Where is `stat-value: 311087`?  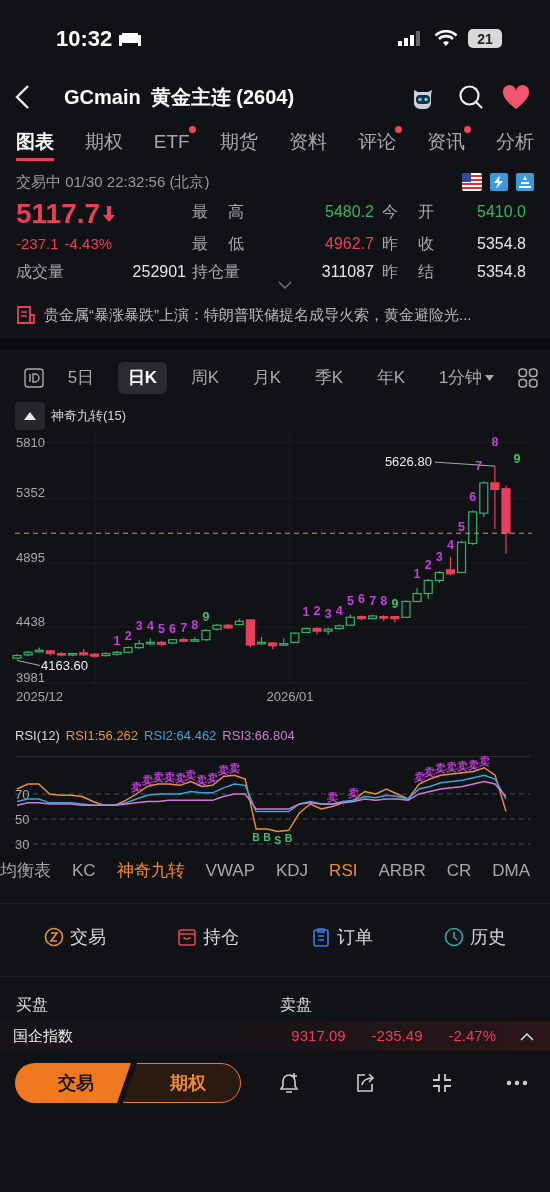 stat-value: 311087 is located at coordinates (347, 272).